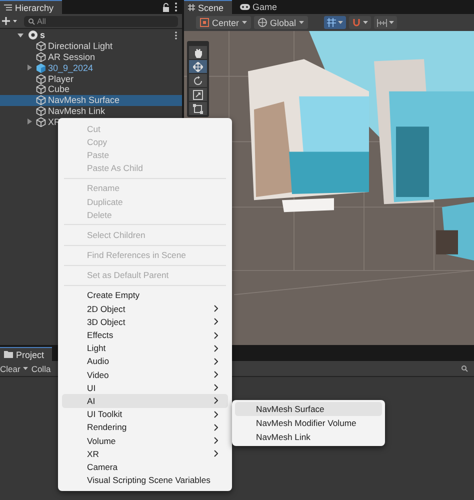 The image size is (474, 500). What do you see at coordinates (145, 321) in the screenshot?
I see `menu-item: 3D Object` at bounding box center [145, 321].